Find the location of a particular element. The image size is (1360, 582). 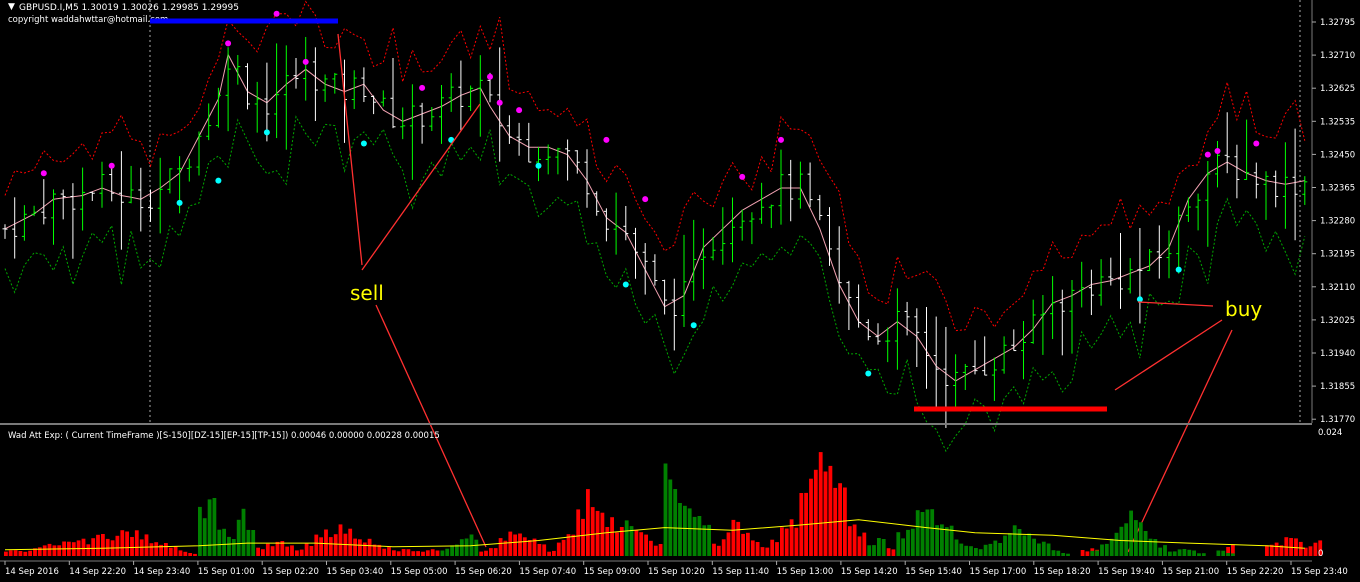

fractal-low-marker is located at coordinates (363, 143).